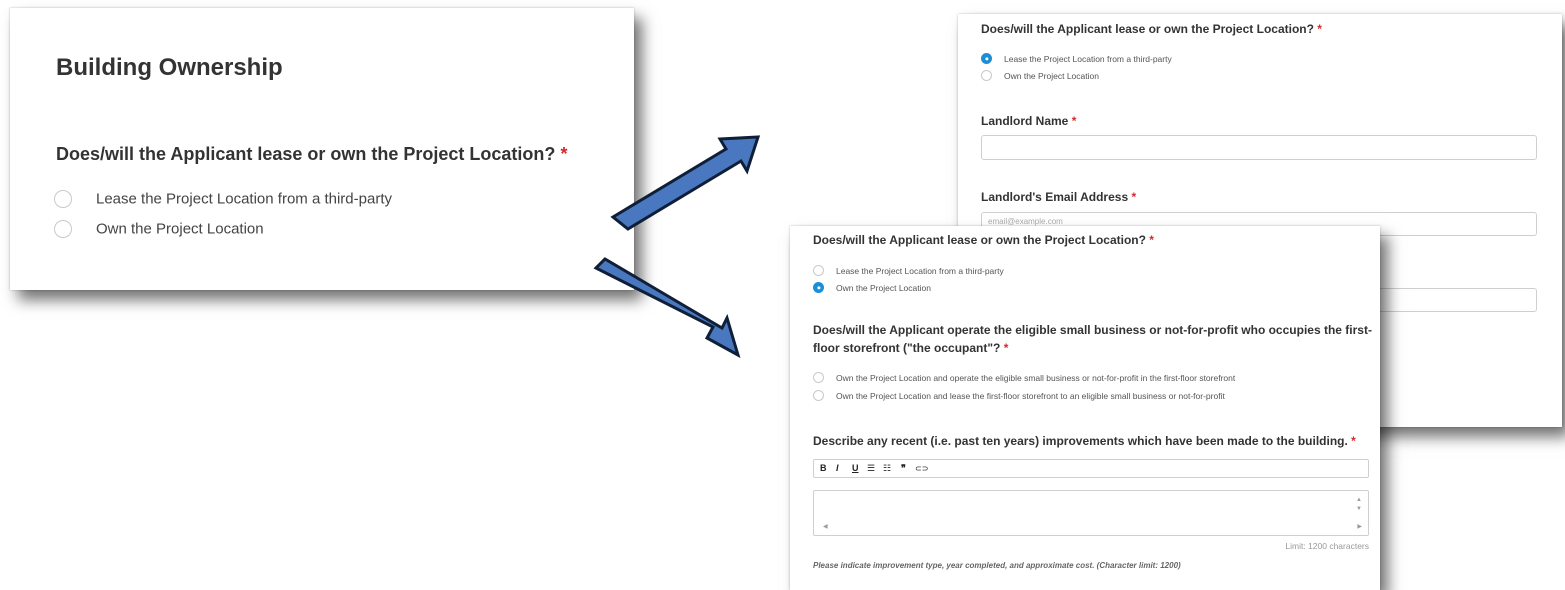 The image size is (1565, 590). What do you see at coordinates (1327, 546) in the screenshot?
I see `character-limit: Limit: 1200 characters` at bounding box center [1327, 546].